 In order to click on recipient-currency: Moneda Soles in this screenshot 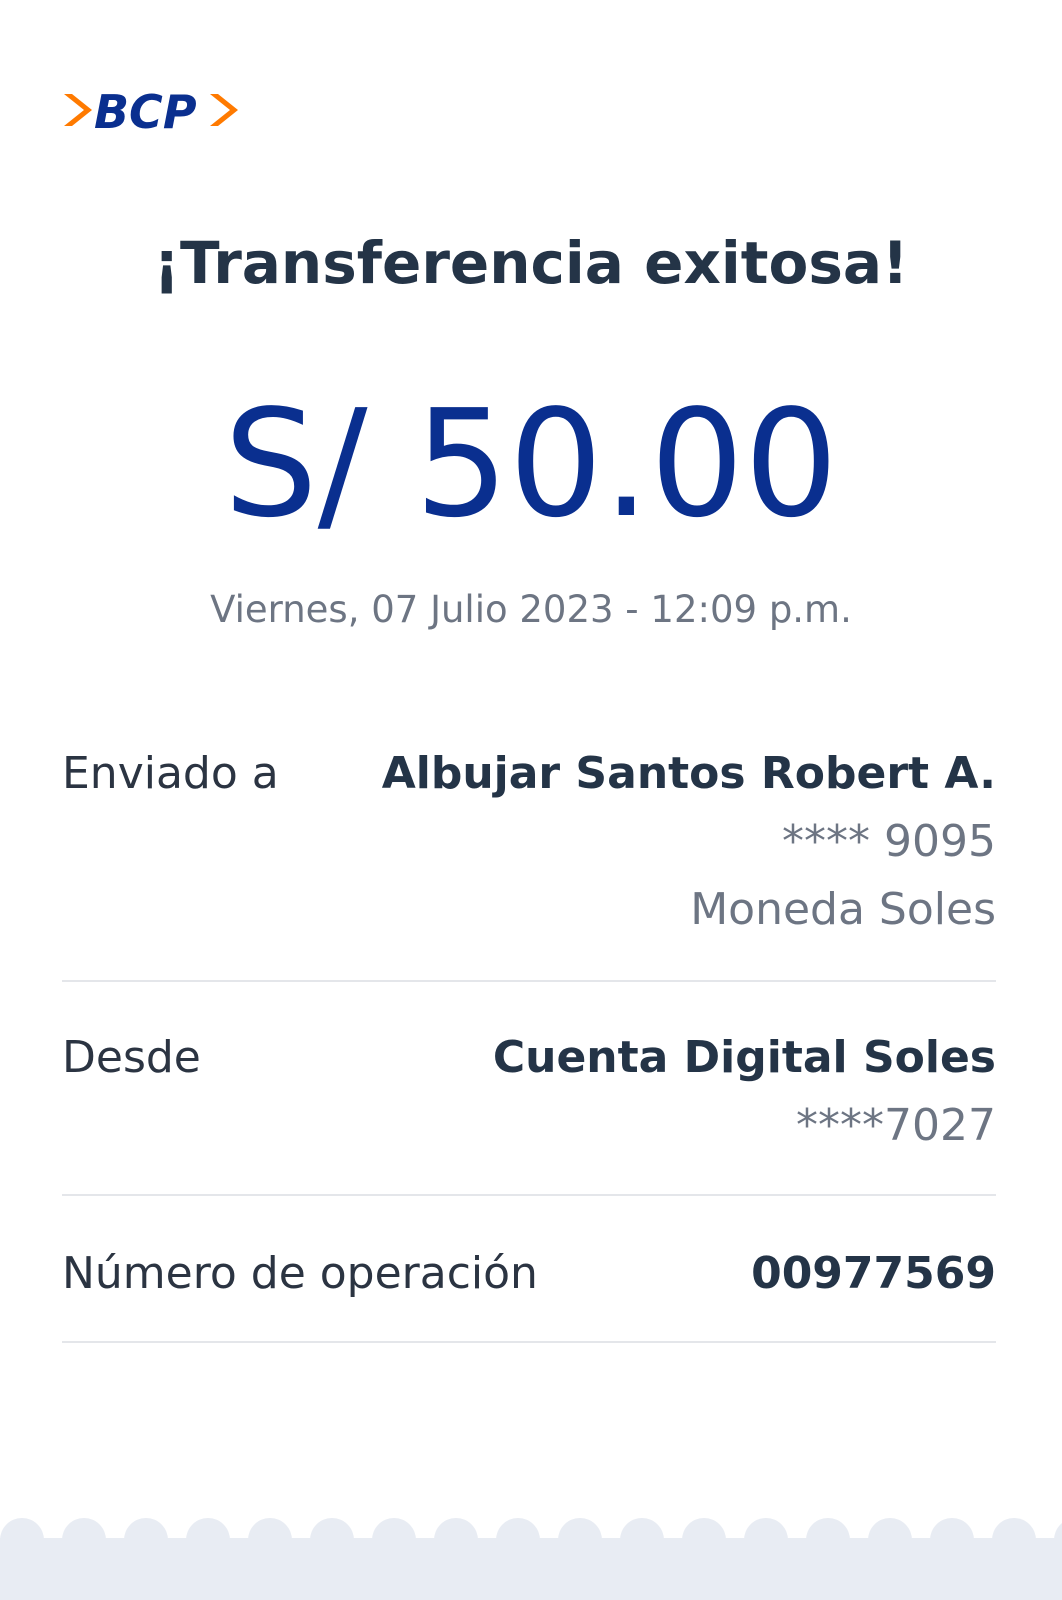, I will do `click(843, 909)`.